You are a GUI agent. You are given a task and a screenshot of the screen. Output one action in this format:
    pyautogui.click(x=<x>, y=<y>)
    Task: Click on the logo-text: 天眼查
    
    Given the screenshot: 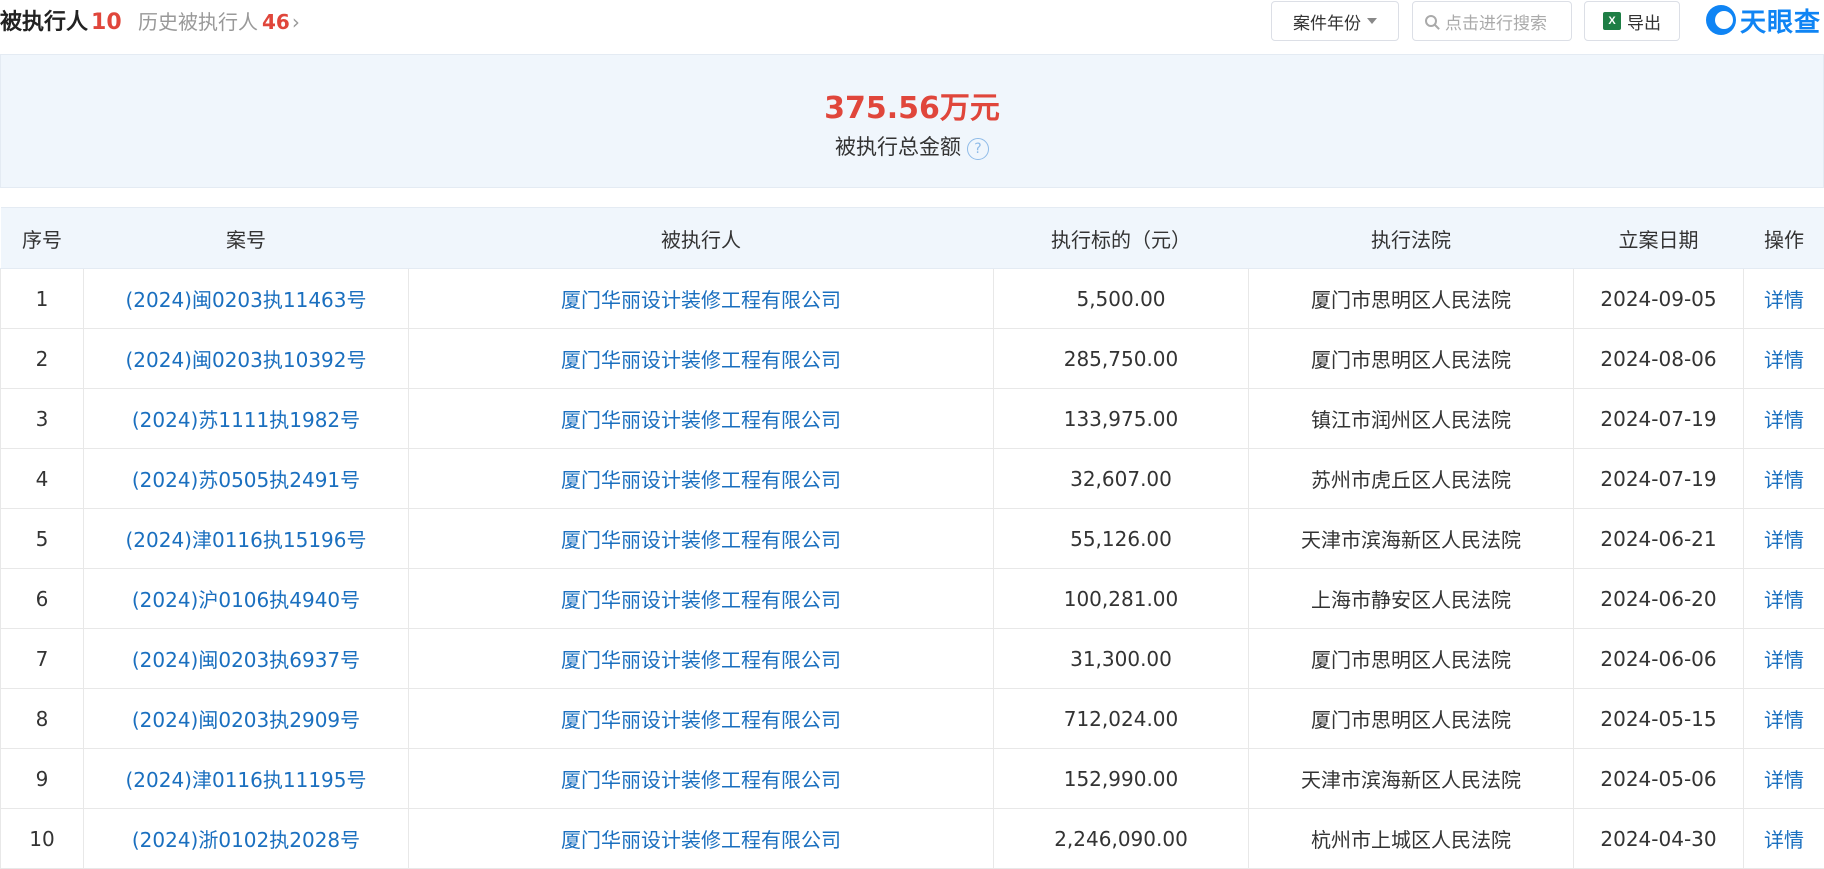 What is the action you would take?
    pyautogui.click(x=1780, y=20)
    